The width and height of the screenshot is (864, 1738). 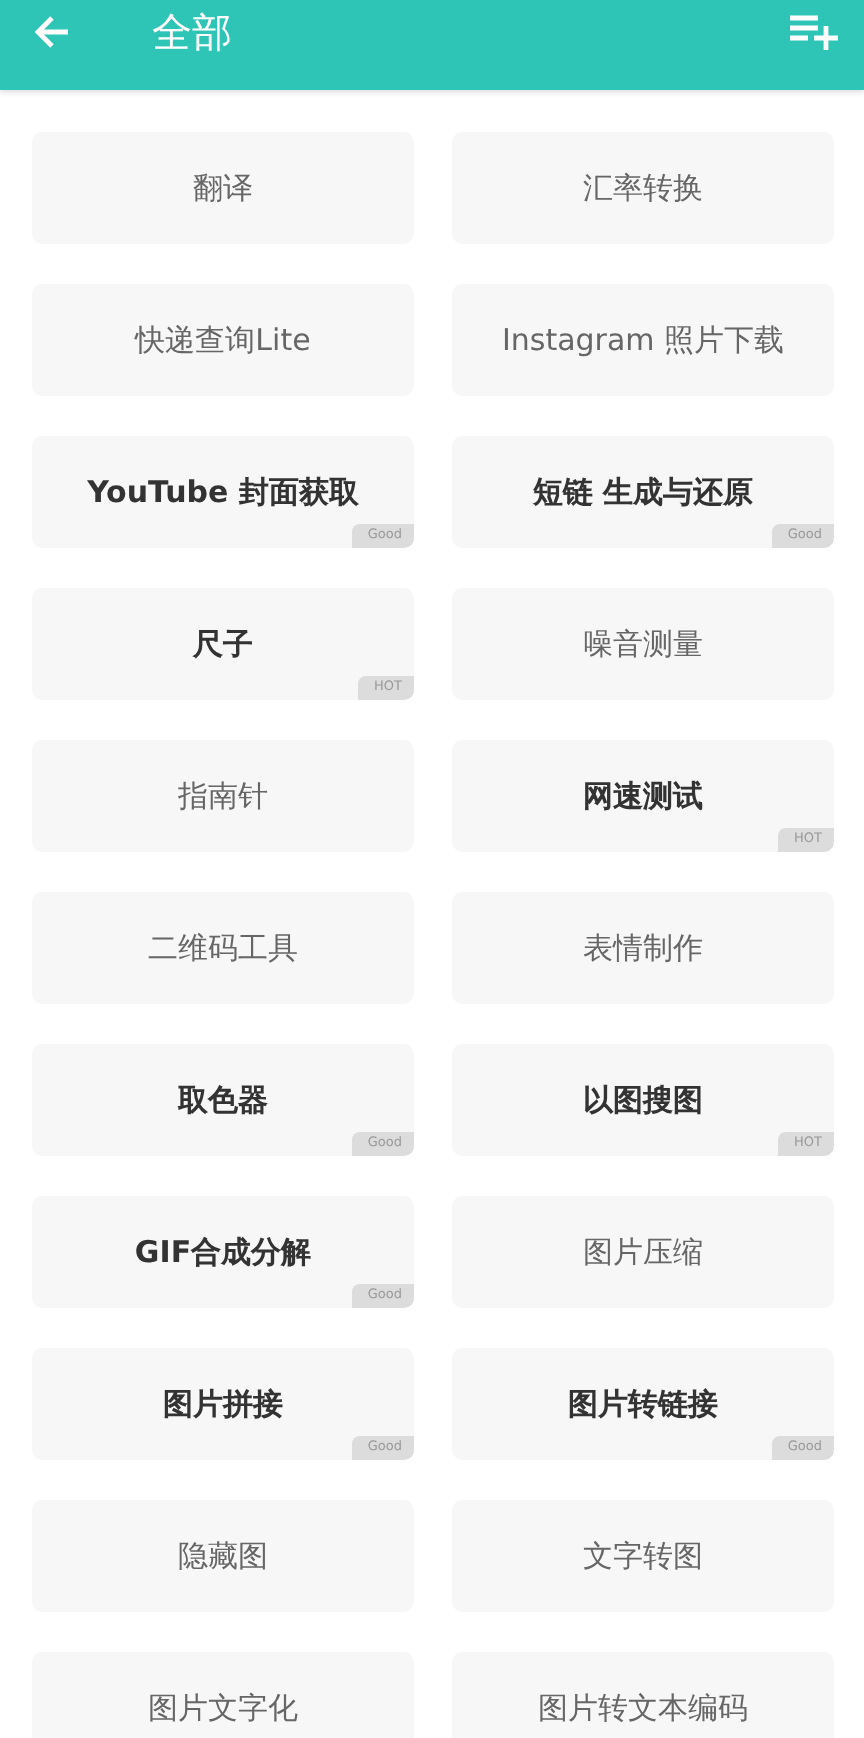 I want to click on back-icon, so click(x=52, y=31).